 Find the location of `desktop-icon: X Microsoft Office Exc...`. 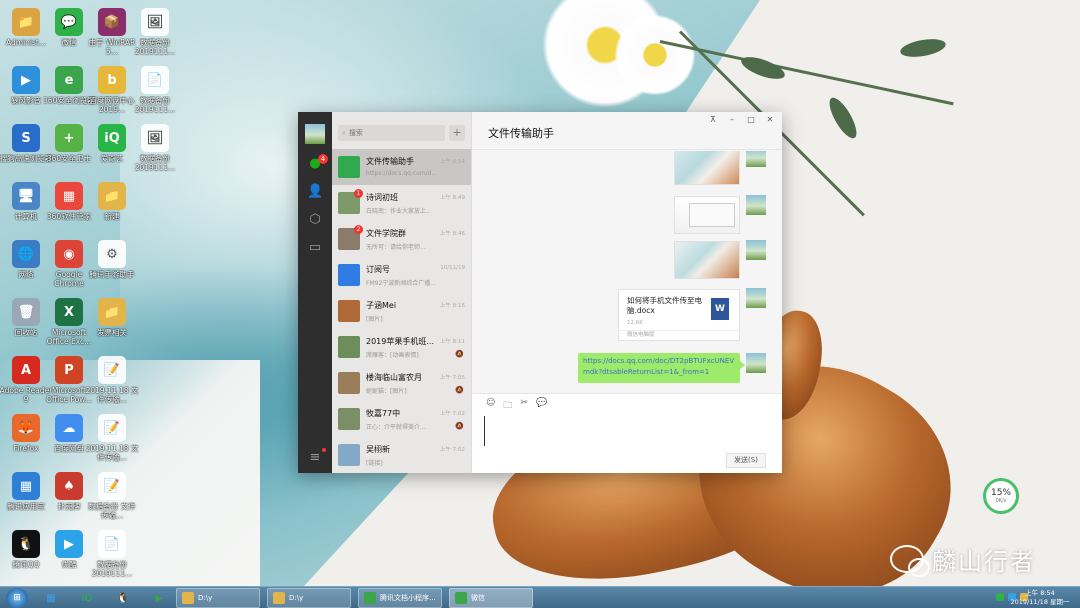

desktop-icon: X Microsoft Office Exc... is located at coordinates (69, 325).